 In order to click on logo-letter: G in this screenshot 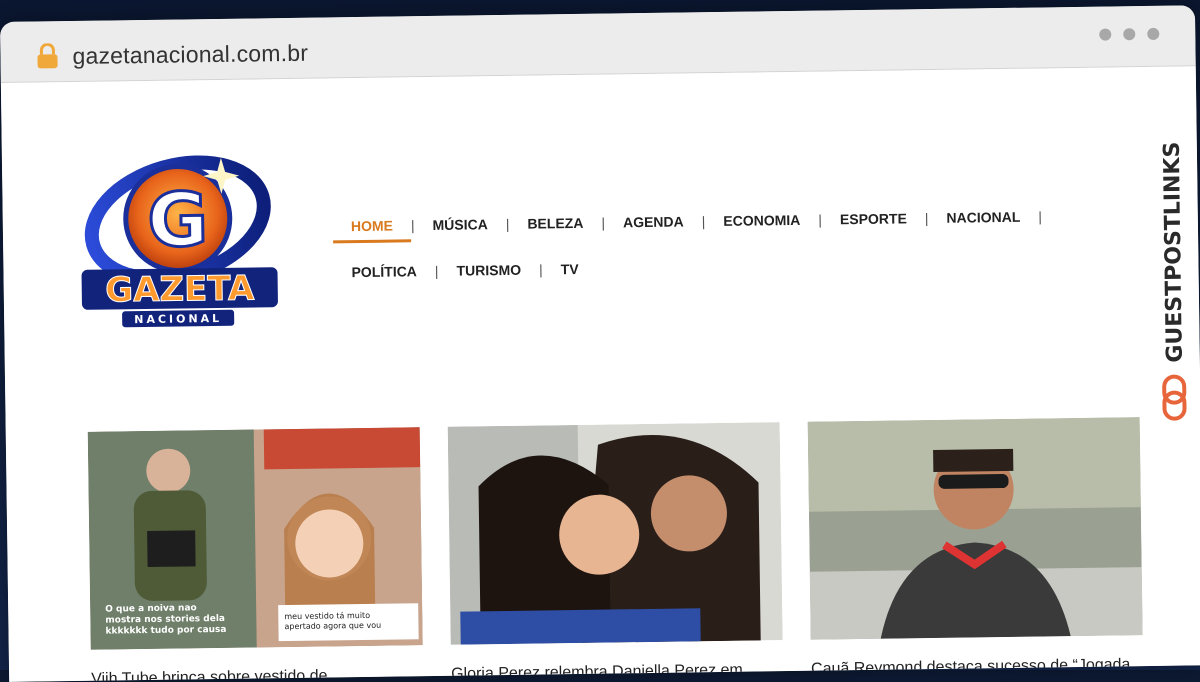, I will do `click(178, 220)`.